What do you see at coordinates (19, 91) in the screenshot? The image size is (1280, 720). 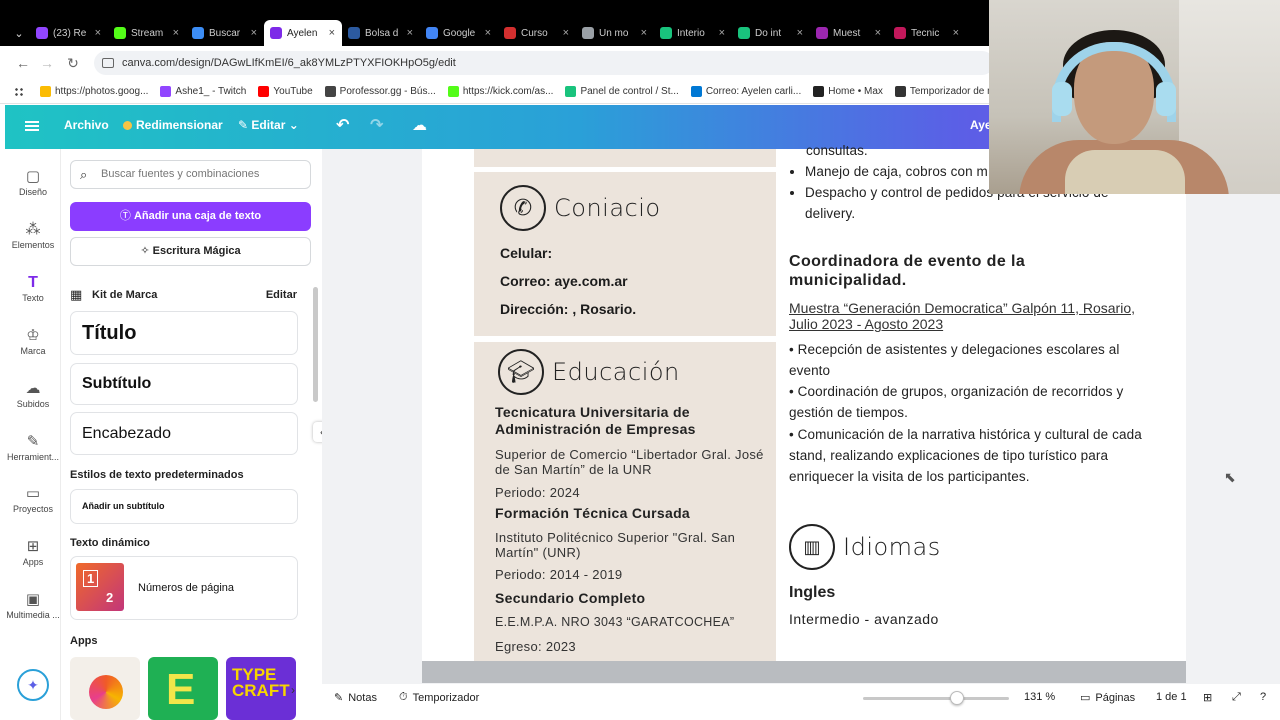 I see `apps-grid-icon` at bounding box center [19, 91].